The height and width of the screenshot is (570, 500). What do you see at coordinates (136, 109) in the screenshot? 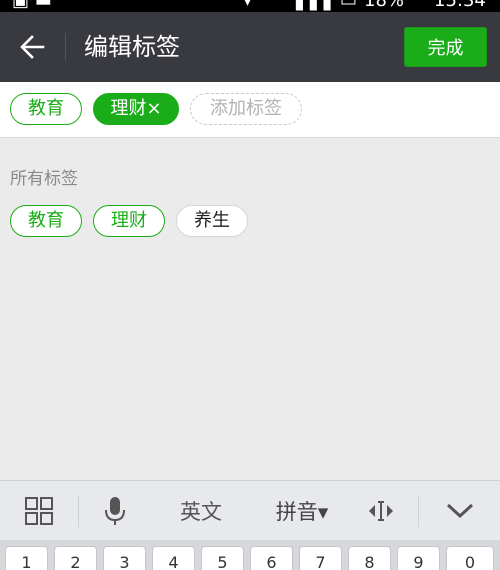
I see `selected-tag-finance: 理财×` at bounding box center [136, 109].